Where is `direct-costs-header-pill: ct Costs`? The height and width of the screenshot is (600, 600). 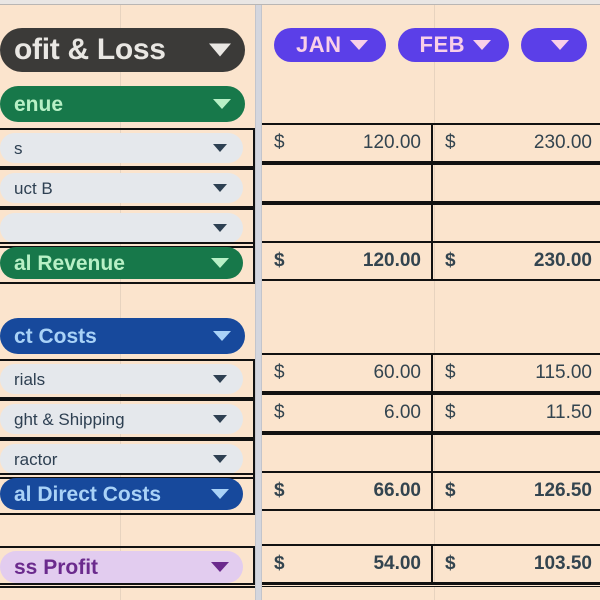 direct-costs-header-pill: ct Costs is located at coordinates (122, 336).